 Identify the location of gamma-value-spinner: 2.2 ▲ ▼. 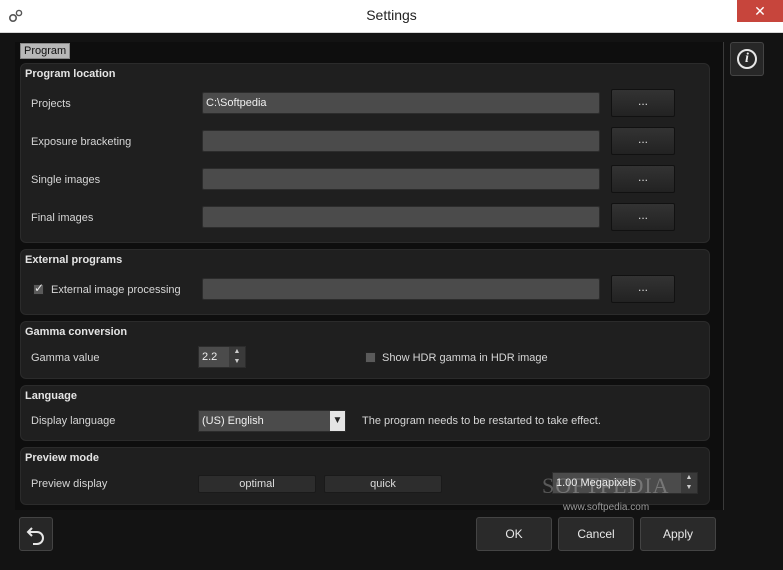
(222, 357).